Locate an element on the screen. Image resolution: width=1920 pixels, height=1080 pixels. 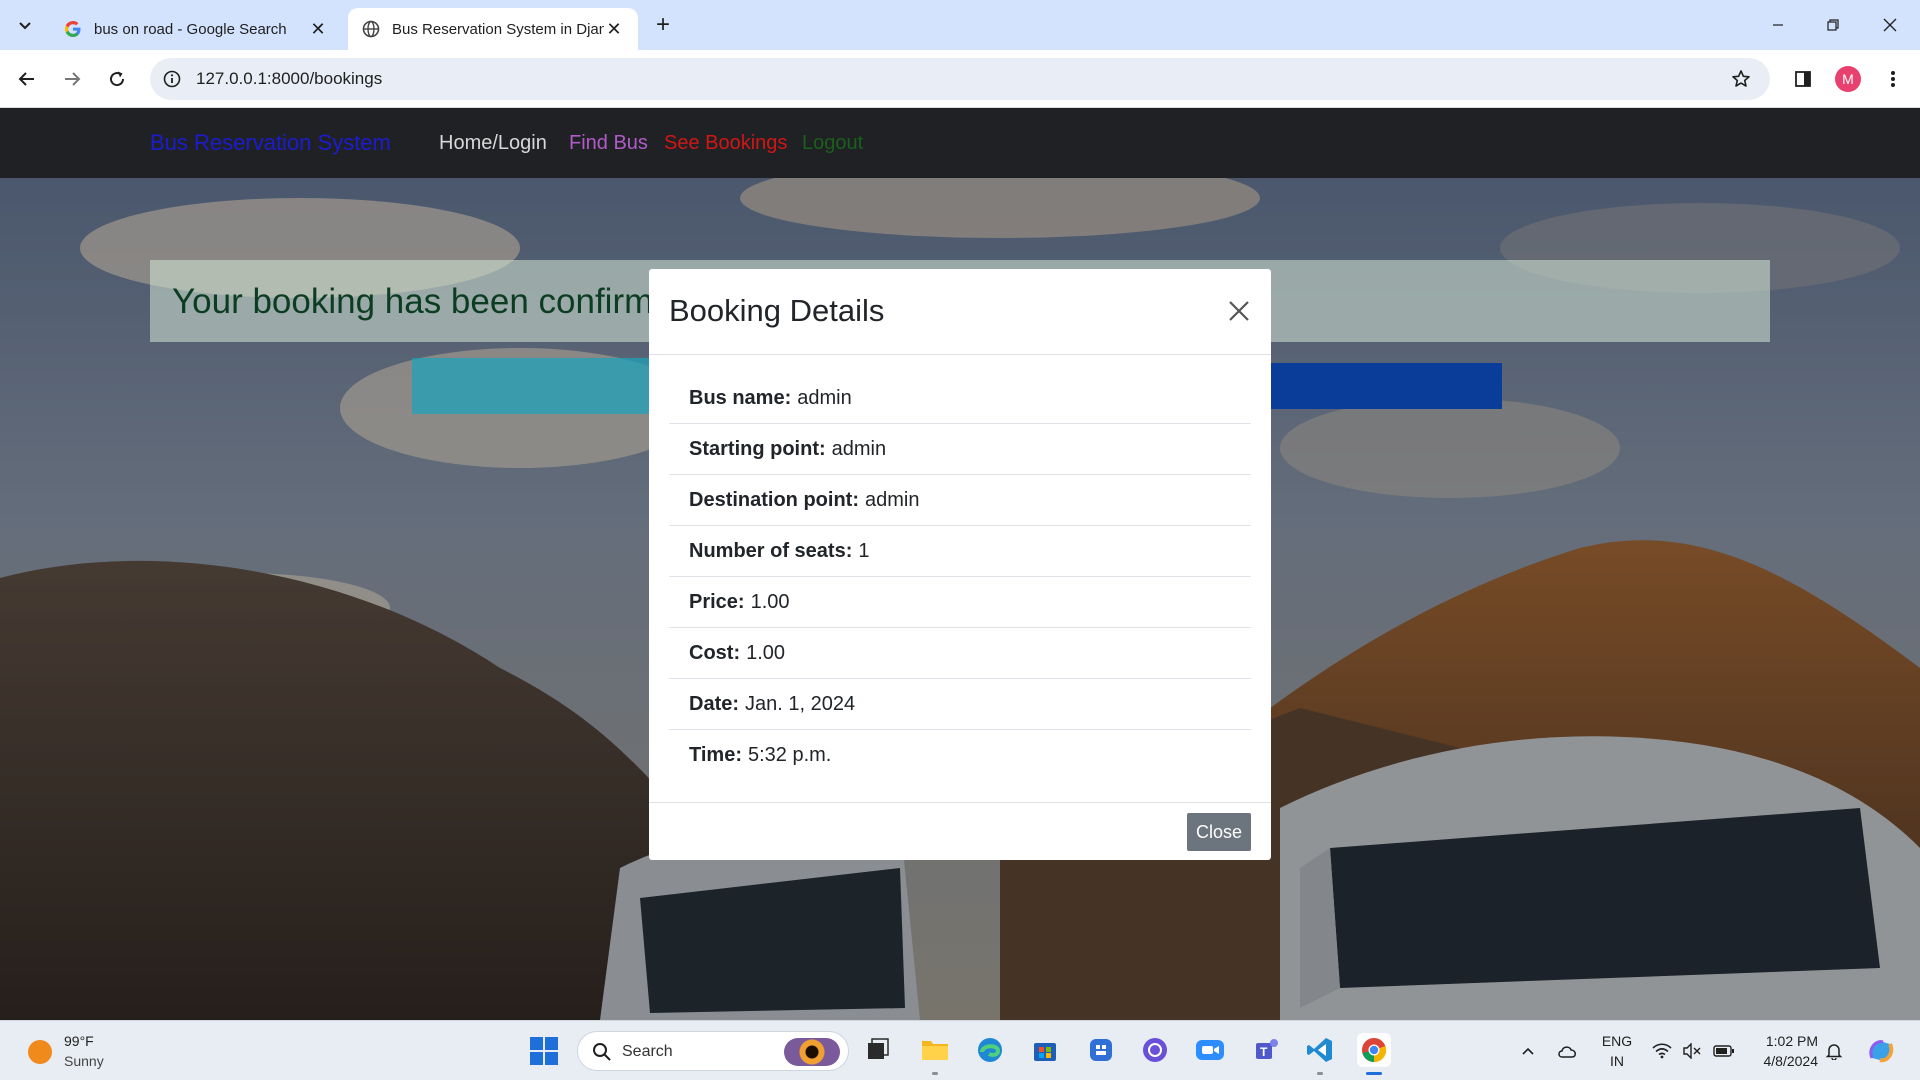
tab-search-button is located at coordinates (25, 25).